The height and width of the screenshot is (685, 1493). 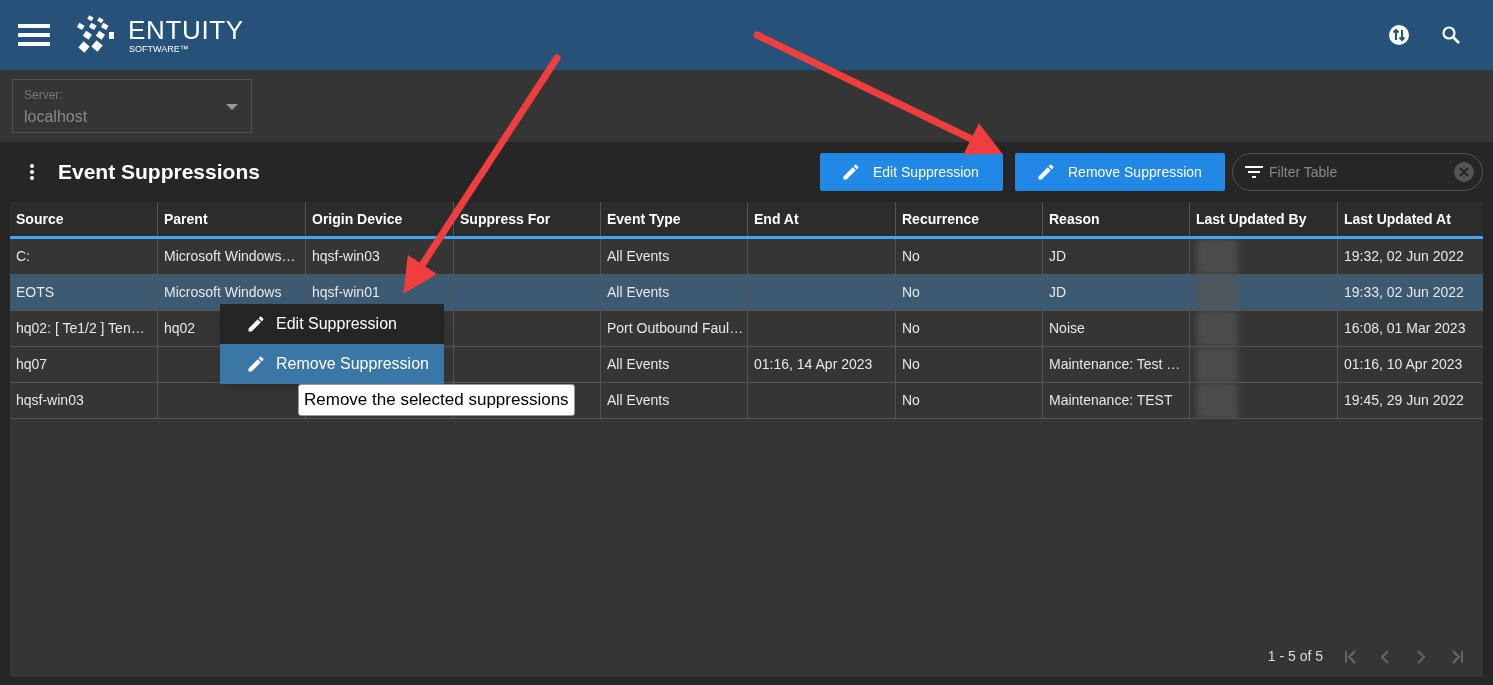 What do you see at coordinates (180, 328) in the screenshot?
I see `table-cell-text: hq02` at bounding box center [180, 328].